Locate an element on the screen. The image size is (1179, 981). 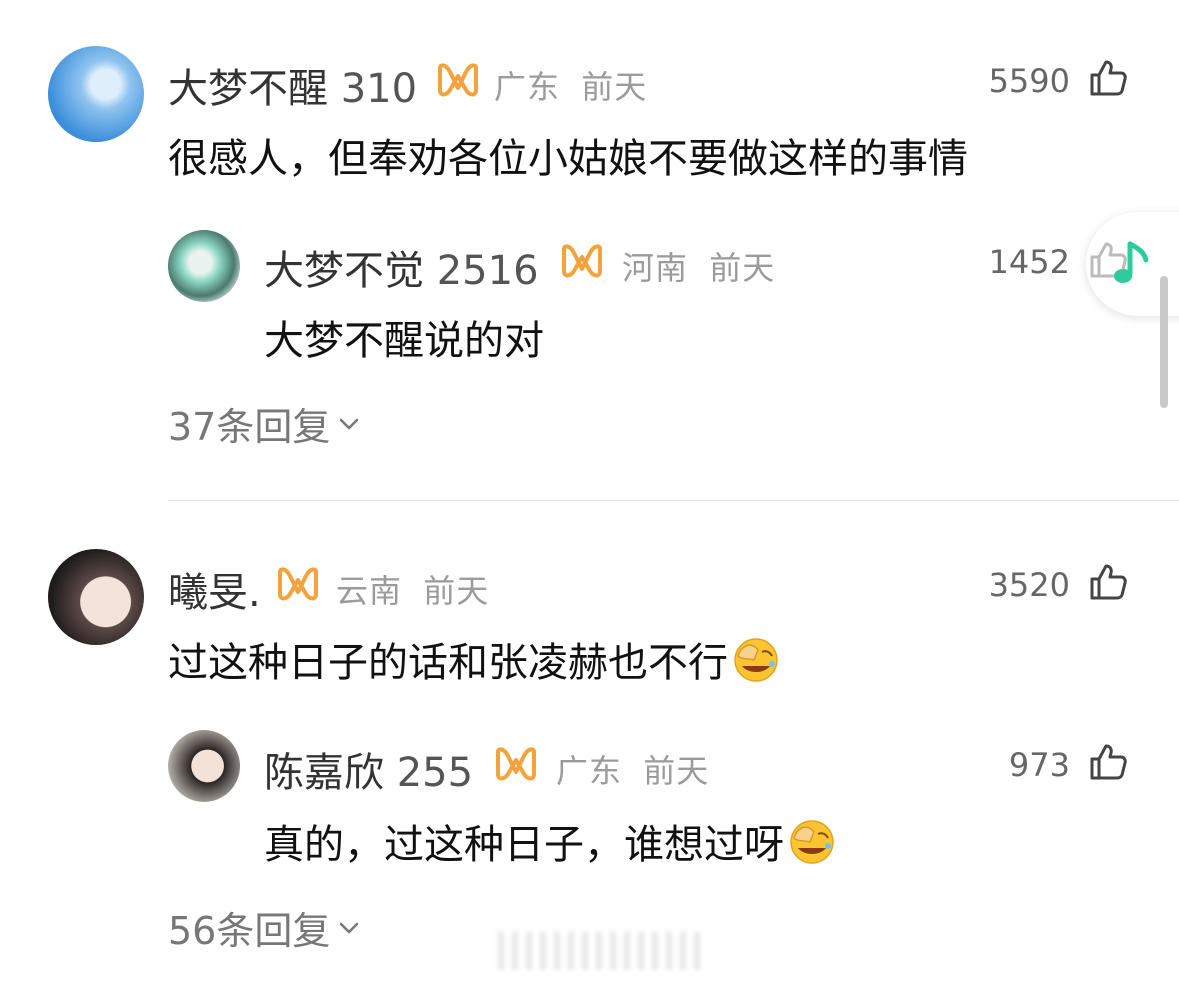
reply-username: 陈嘉欣 255 is located at coordinates (368, 769).